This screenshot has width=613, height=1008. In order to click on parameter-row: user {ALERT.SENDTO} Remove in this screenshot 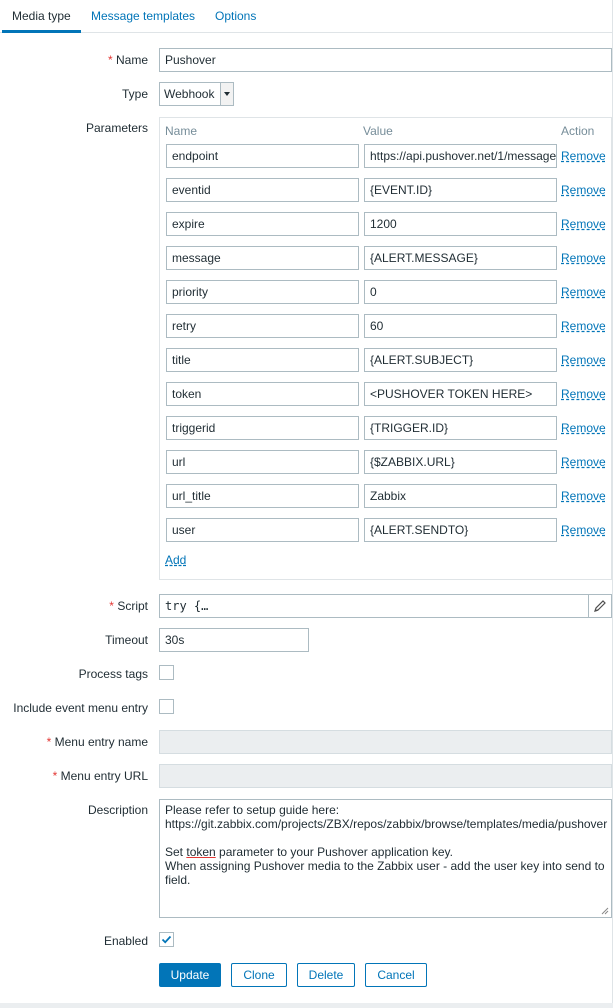, I will do `click(385, 530)`.